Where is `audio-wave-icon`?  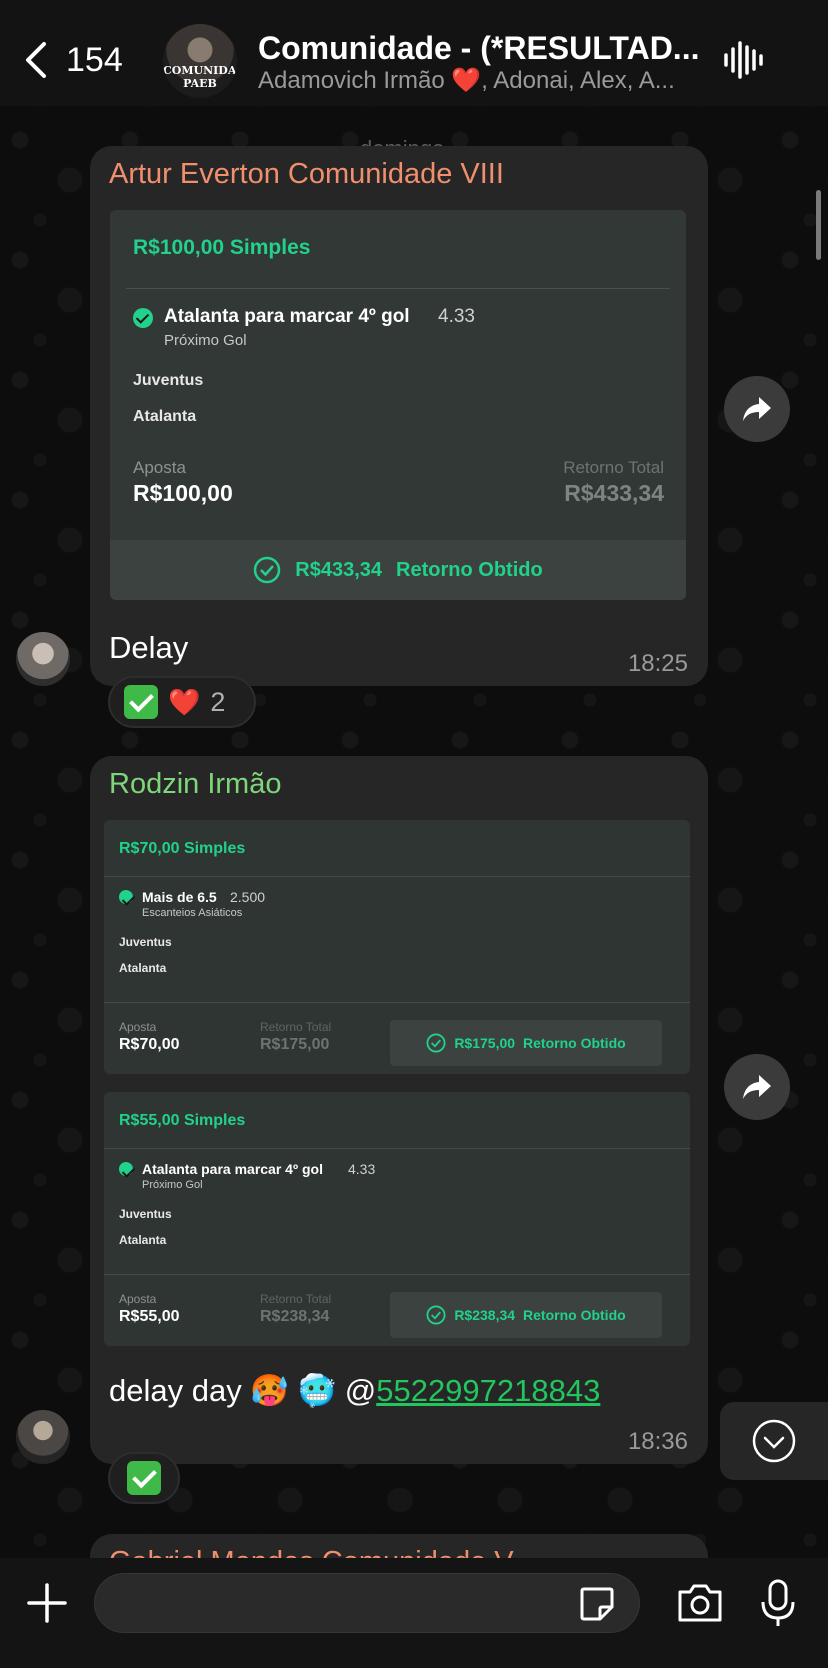
audio-wave-icon is located at coordinates (744, 60).